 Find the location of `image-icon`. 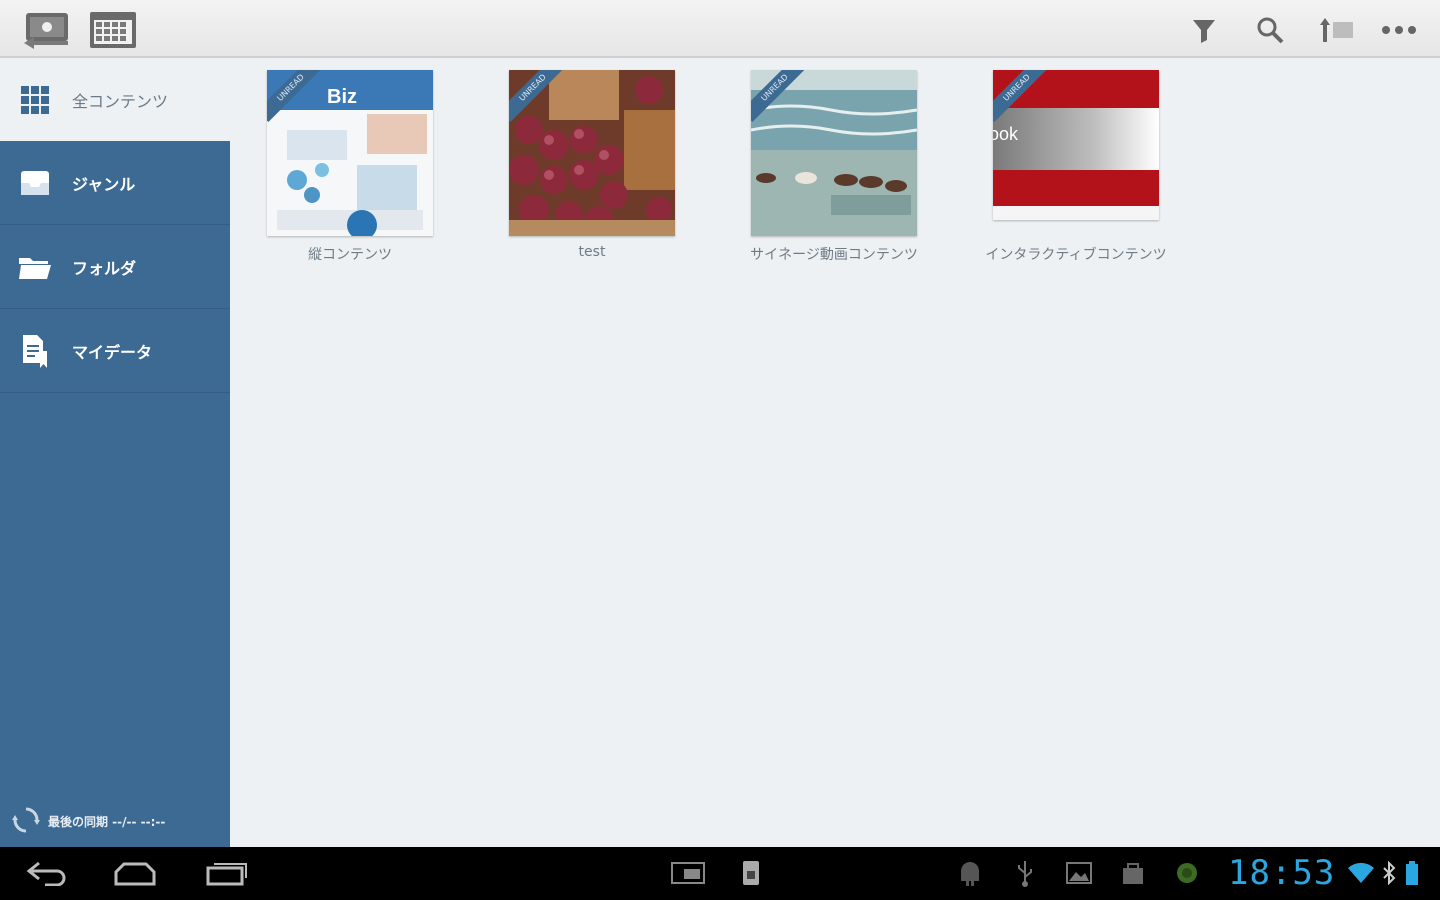

image-icon is located at coordinates (1079, 873).